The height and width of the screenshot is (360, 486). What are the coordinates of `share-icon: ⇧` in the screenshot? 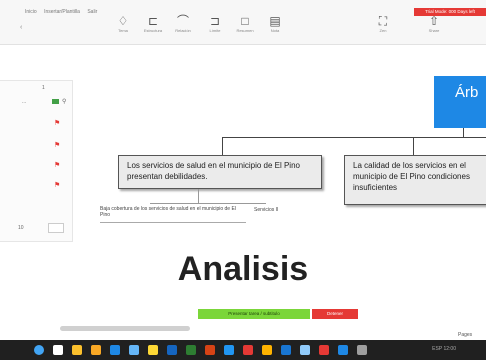 It's located at (434, 21).